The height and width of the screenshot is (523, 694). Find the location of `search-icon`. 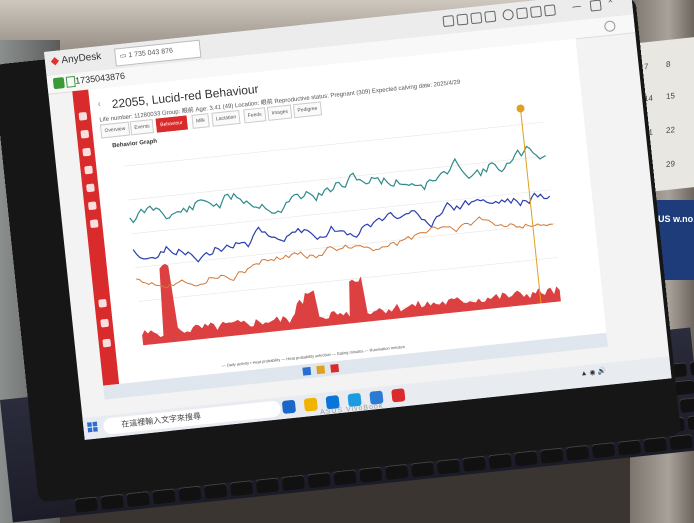

search-icon is located at coordinates (85, 134).